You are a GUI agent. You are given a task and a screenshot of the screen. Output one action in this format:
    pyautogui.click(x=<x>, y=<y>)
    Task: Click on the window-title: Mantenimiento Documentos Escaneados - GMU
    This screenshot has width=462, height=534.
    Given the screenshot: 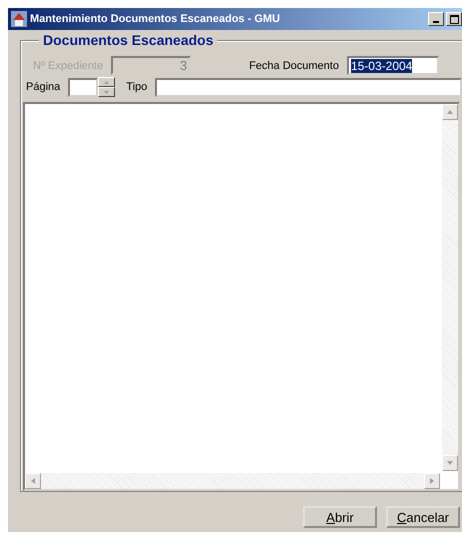 What is the action you would take?
    pyautogui.click(x=155, y=19)
    